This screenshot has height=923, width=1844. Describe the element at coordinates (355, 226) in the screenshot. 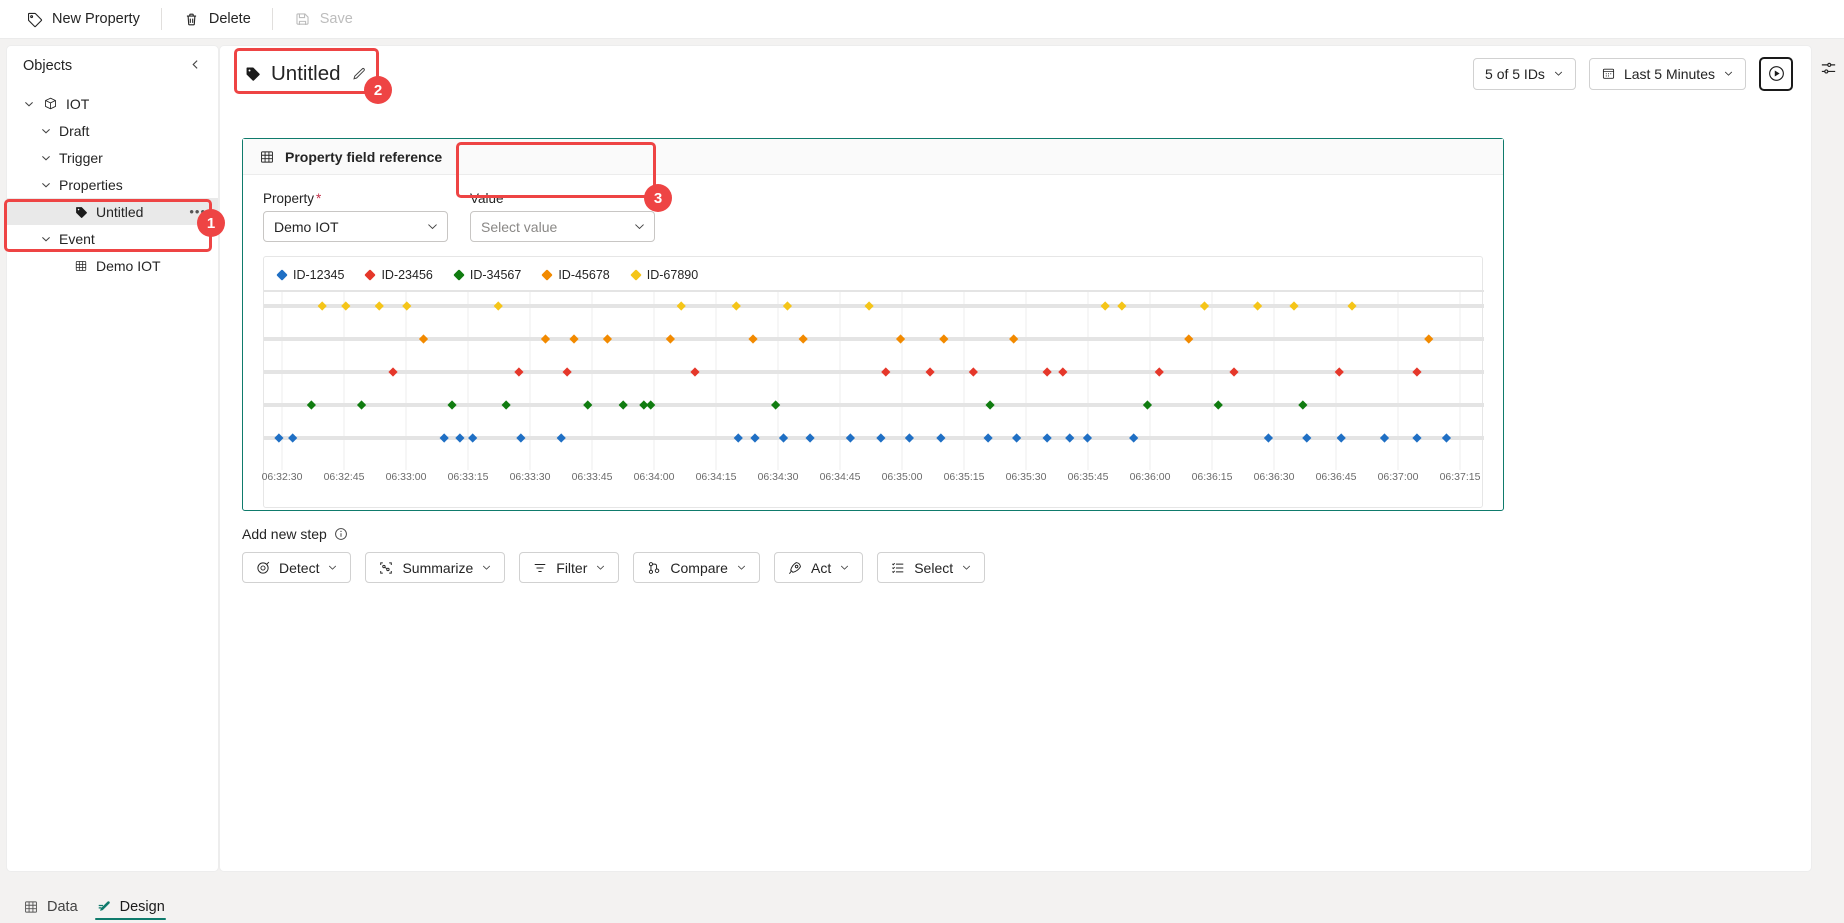

I see `property-select: Demo IOT` at that location.